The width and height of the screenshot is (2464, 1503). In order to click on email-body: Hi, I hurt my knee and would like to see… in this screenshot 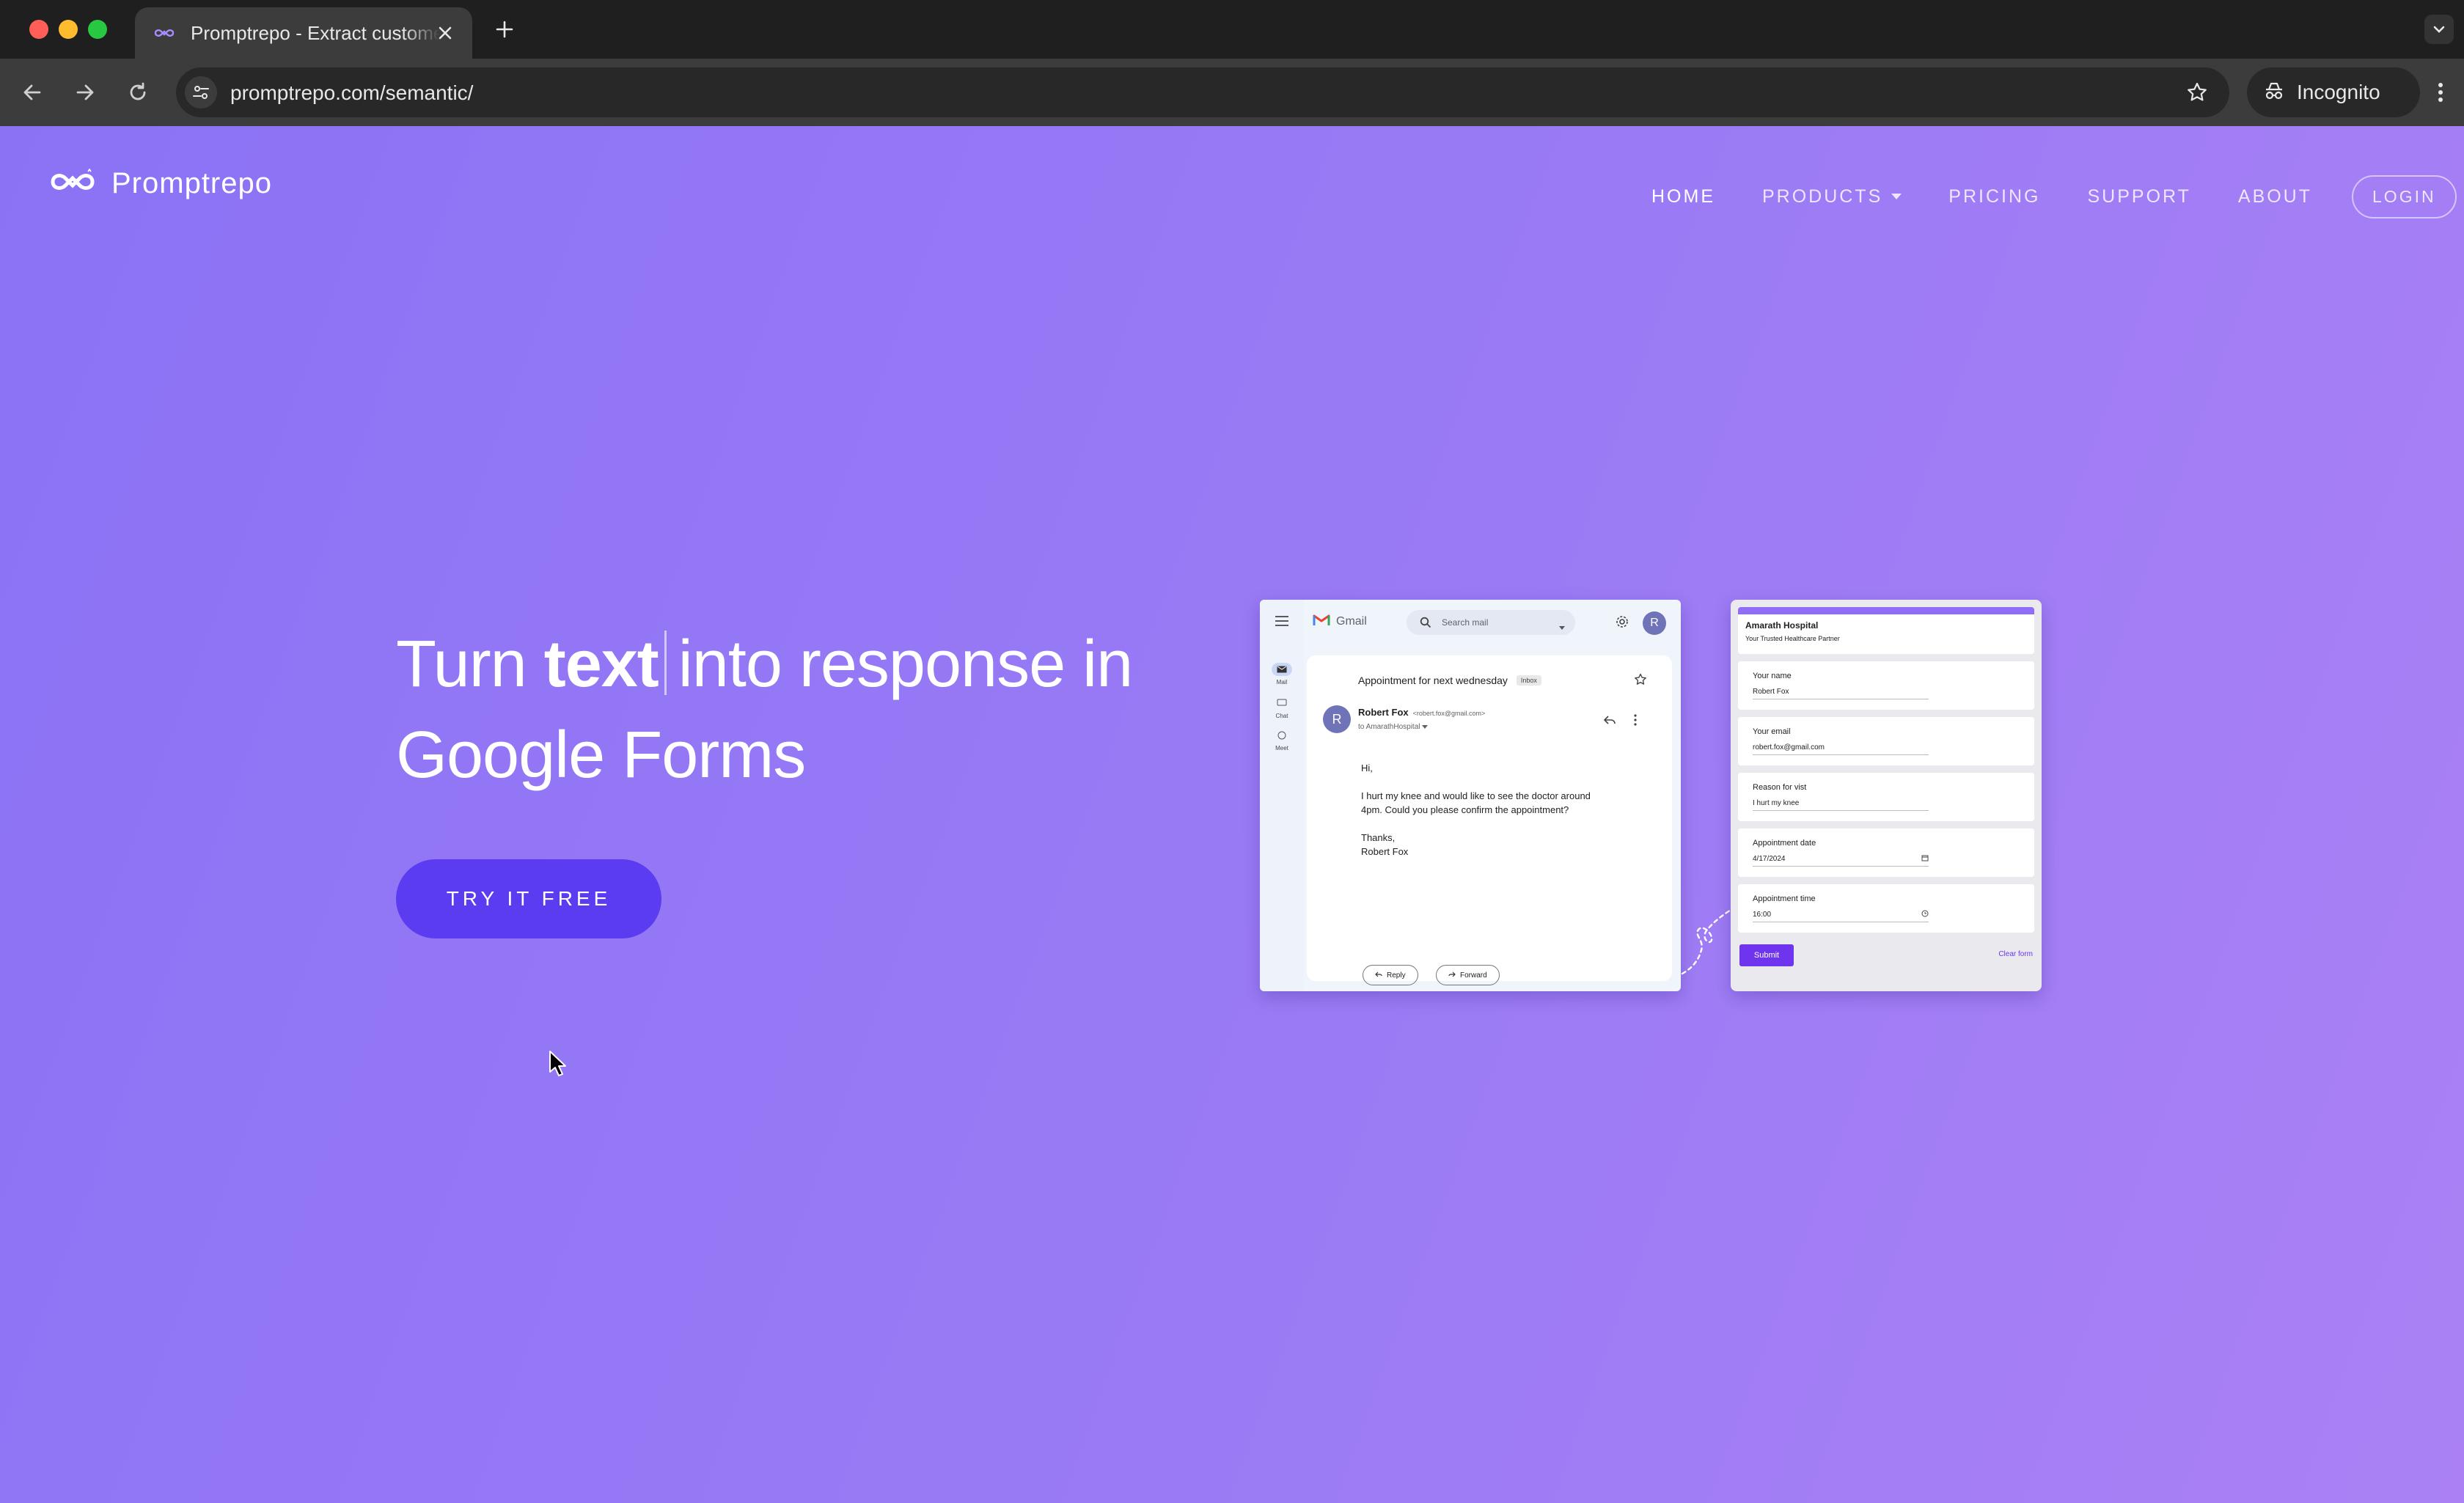, I will do `click(1485, 810)`.